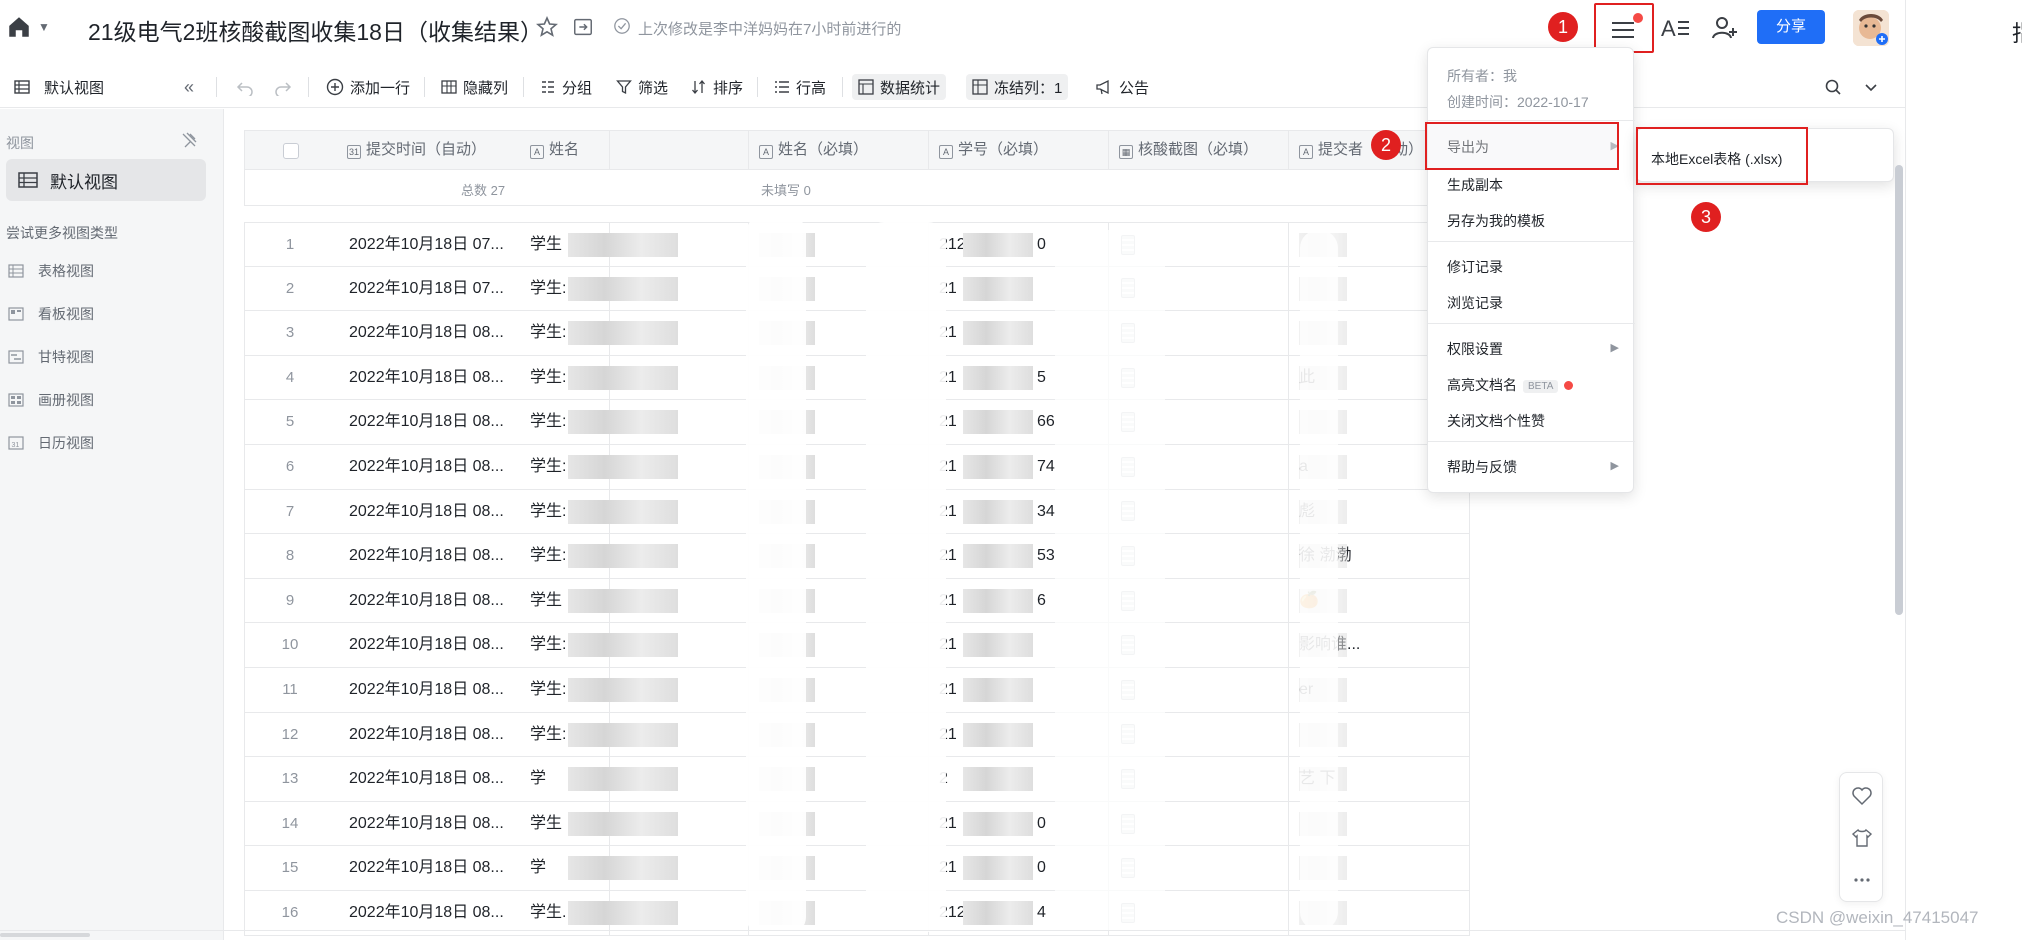 The image size is (2022, 940). Describe the element at coordinates (290, 556) in the screenshot. I see `row-number: 8` at that location.